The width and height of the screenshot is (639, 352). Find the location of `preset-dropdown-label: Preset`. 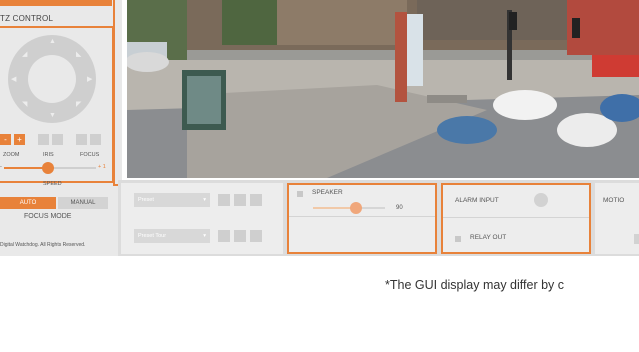

preset-dropdown-label: Preset is located at coordinates (146, 200).